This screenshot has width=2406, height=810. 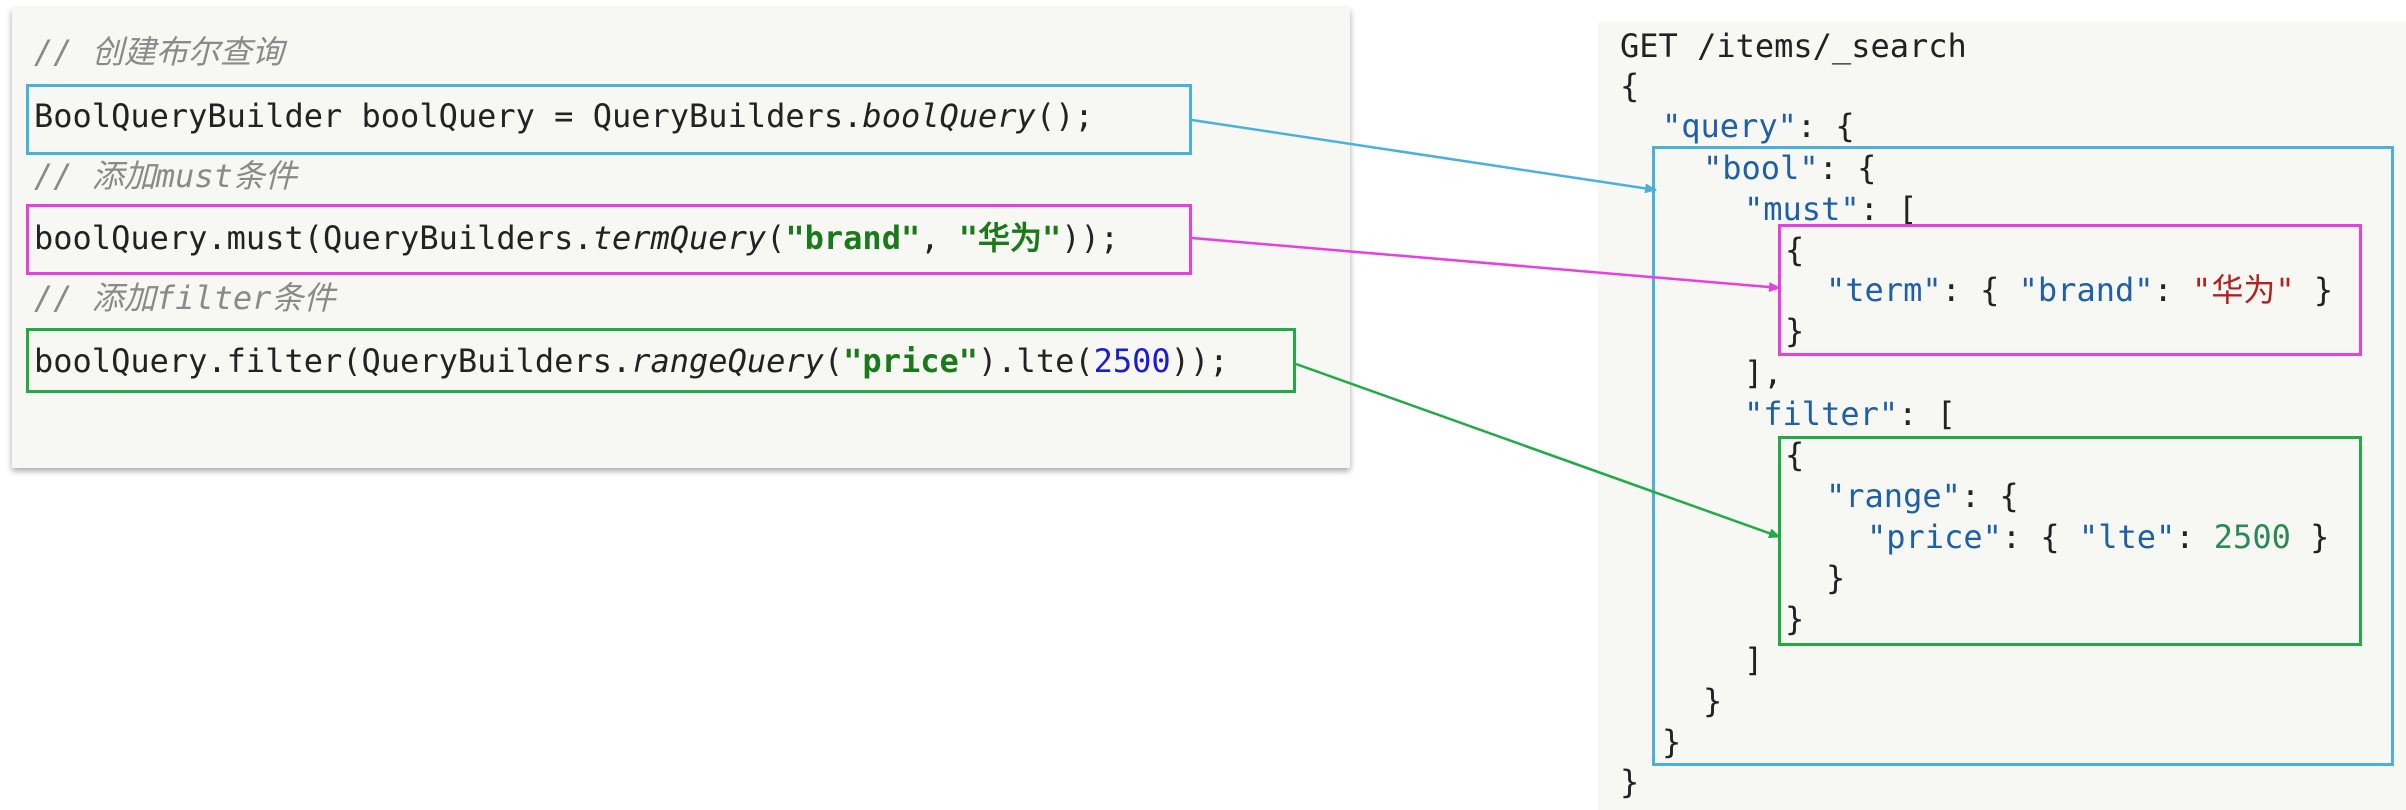 What do you see at coordinates (1486, 264) in the screenshot?
I see `arrow-must` at bounding box center [1486, 264].